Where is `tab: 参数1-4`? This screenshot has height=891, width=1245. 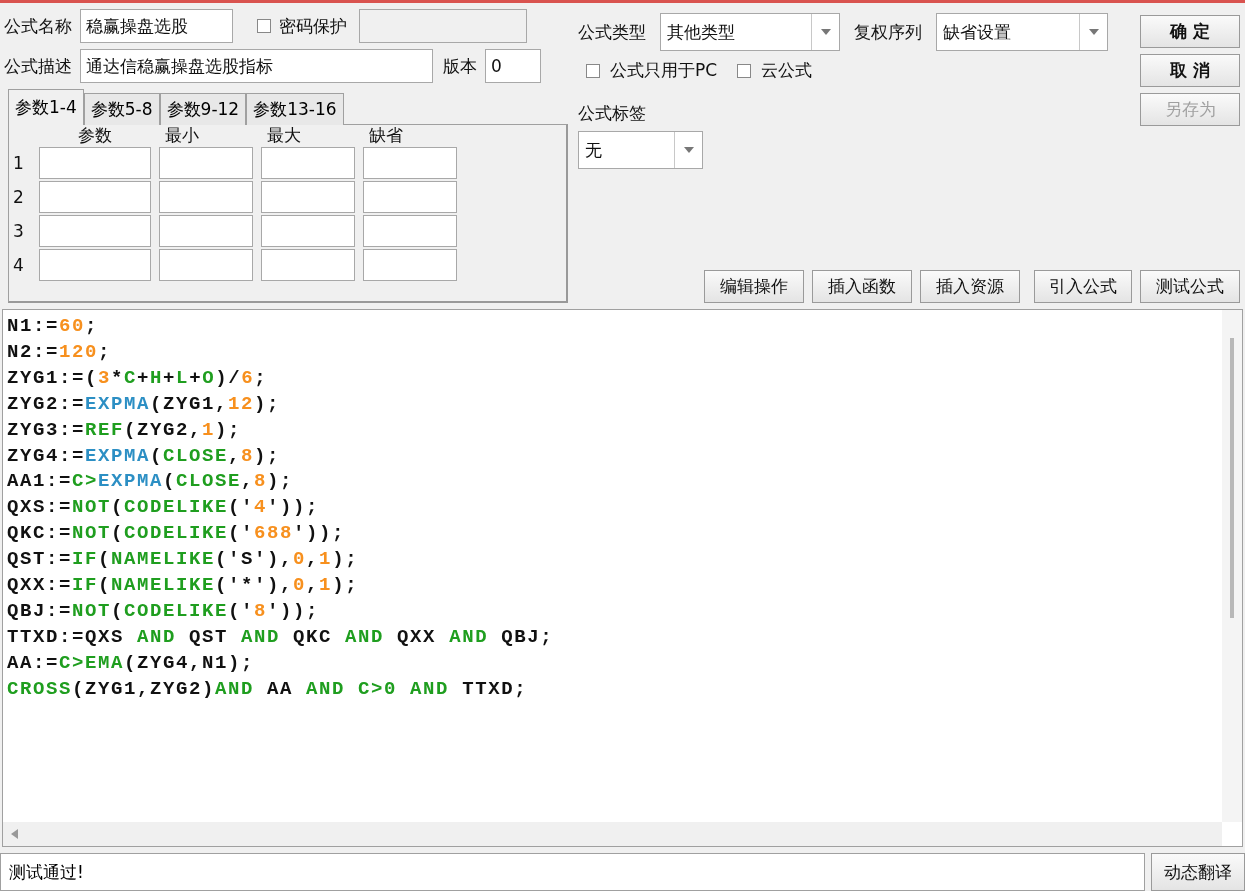
tab: 参数1-4 is located at coordinates (46, 107).